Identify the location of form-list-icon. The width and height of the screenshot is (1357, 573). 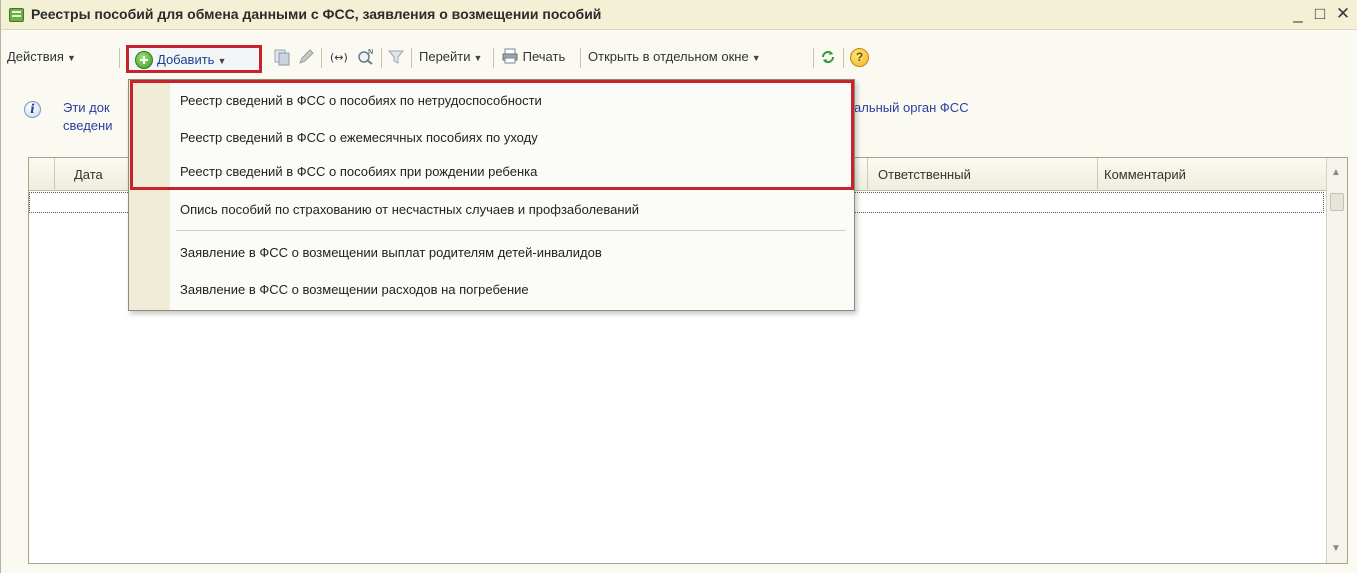
(16, 15).